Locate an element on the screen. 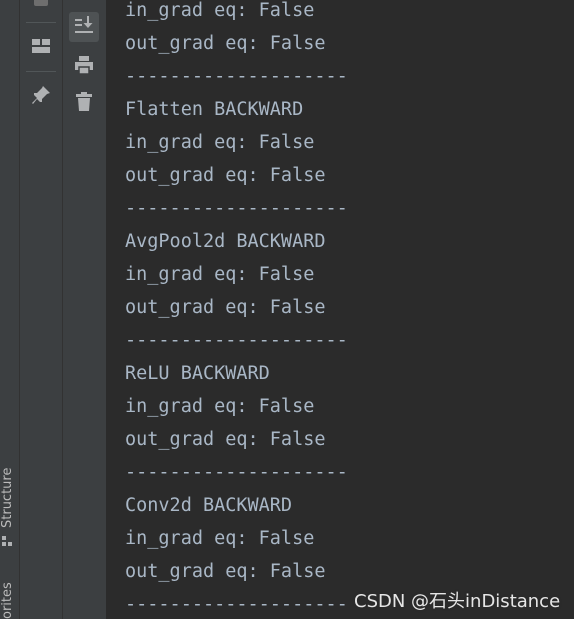 Image resolution: width=574 pixels, height=619 pixels. scroll-to-end-icon is located at coordinates (84, 27).